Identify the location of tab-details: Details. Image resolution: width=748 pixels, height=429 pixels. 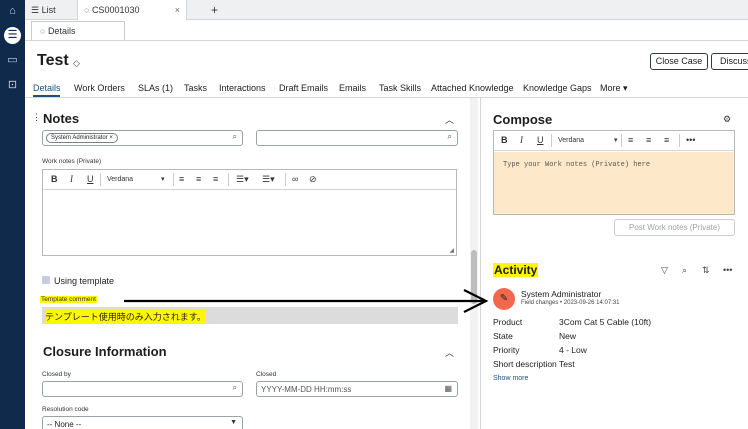
(47, 88).